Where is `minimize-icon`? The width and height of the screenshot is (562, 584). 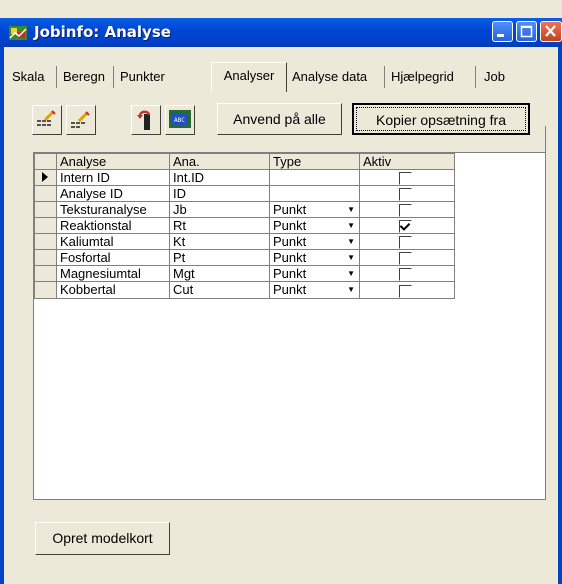
minimize-icon is located at coordinates (500, 35).